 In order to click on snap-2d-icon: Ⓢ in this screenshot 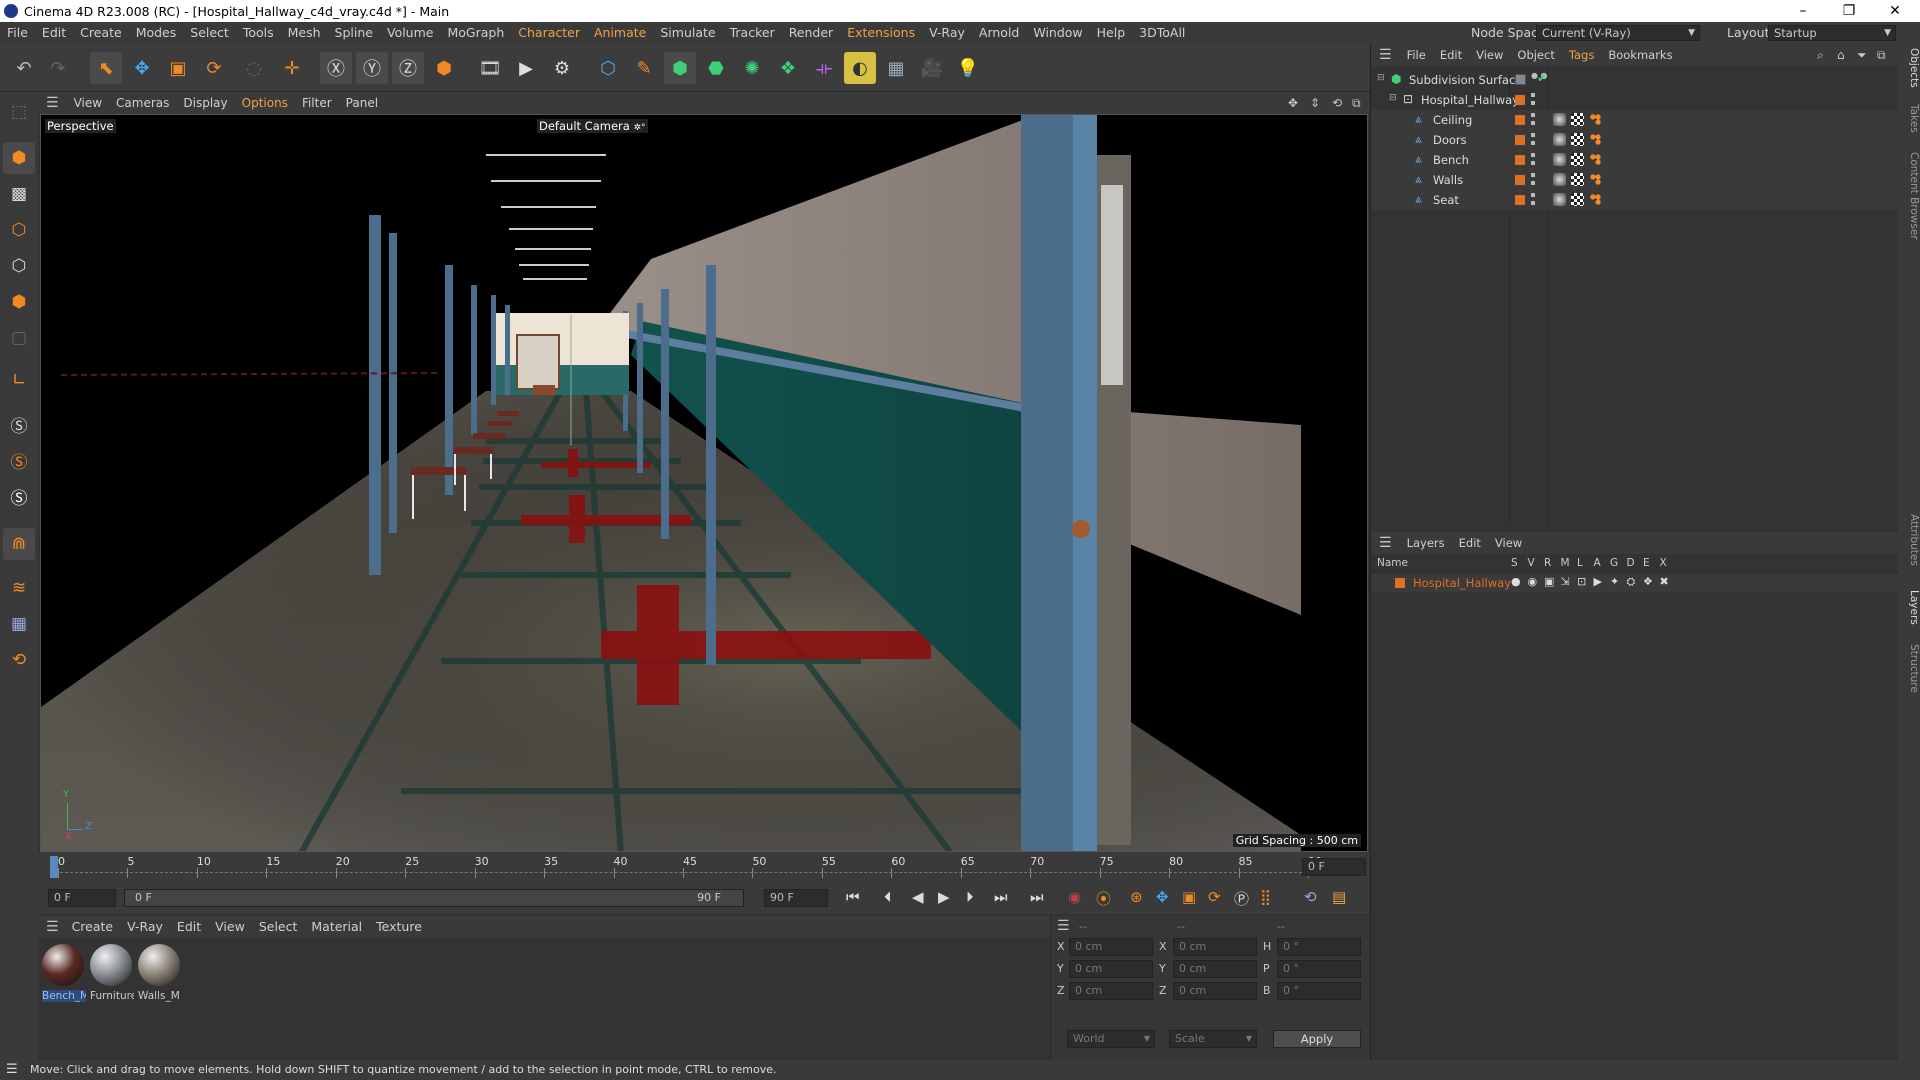, I will do `click(19, 496)`.